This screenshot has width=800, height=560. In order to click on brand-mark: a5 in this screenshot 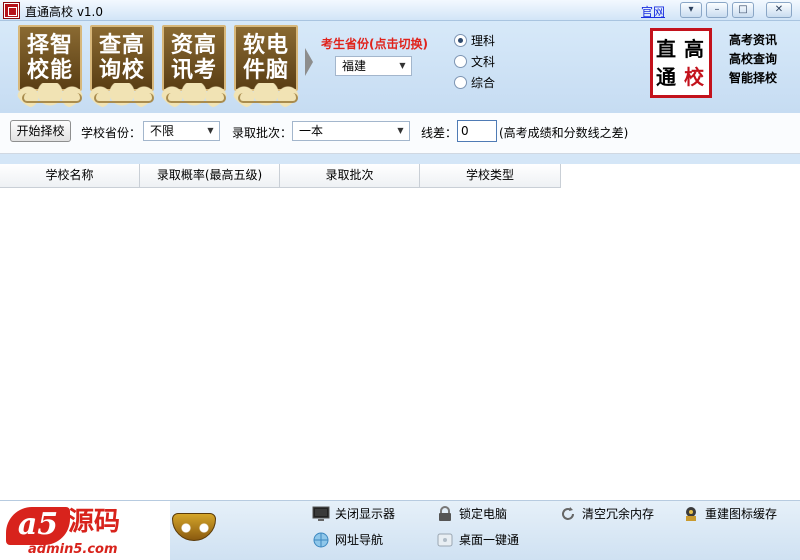, I will do `click(38, 526)`.